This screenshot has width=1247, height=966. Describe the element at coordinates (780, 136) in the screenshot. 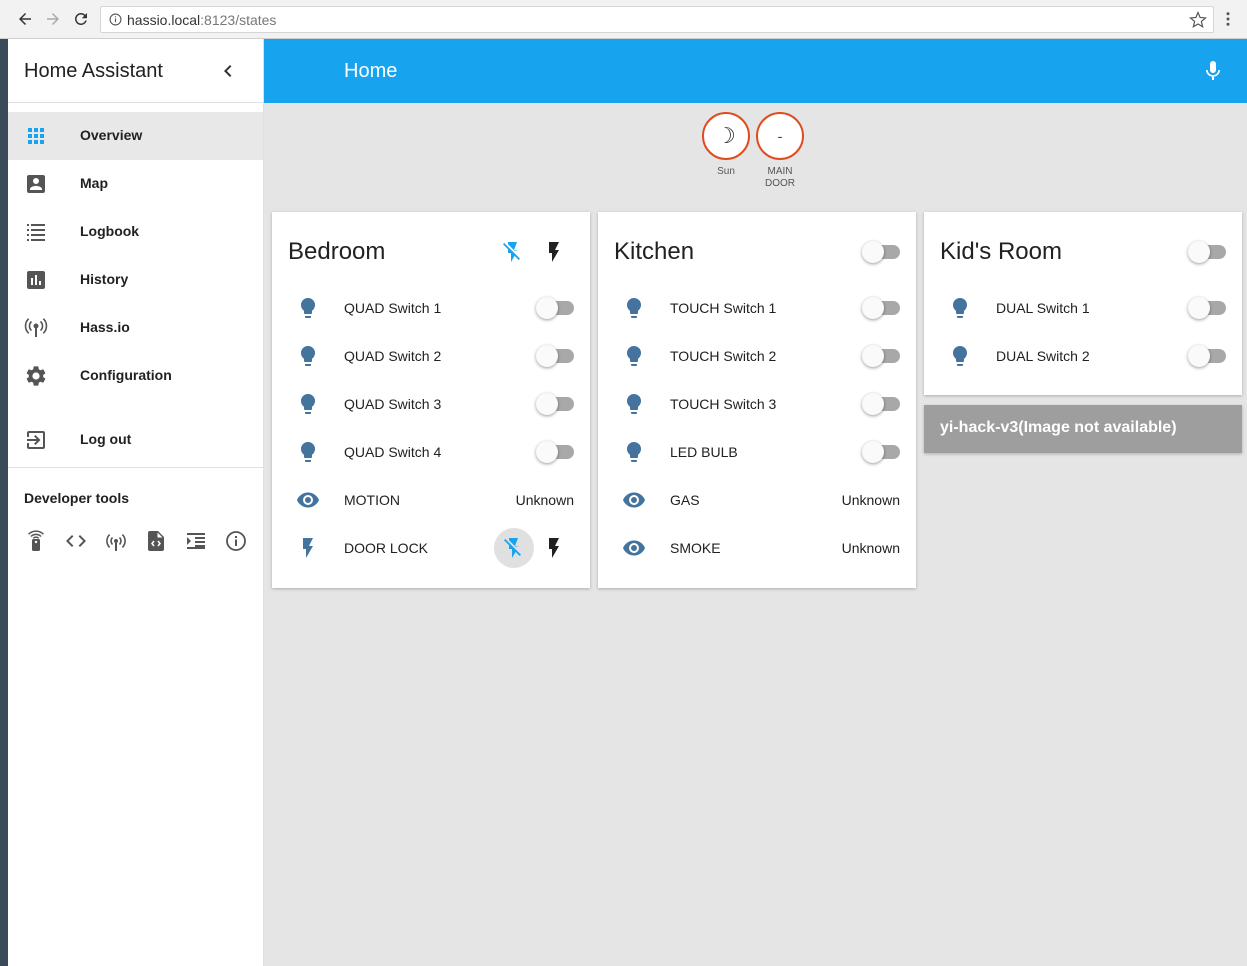

I see `badge-circle: -` at that location.